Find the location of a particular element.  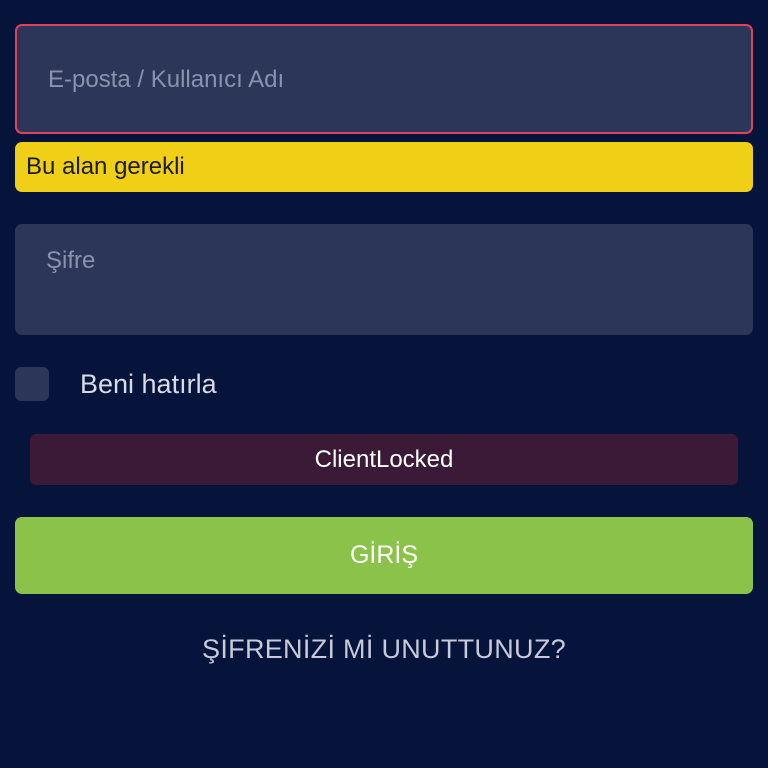

remember-me-checkbox is located at coordinates (32, 384).